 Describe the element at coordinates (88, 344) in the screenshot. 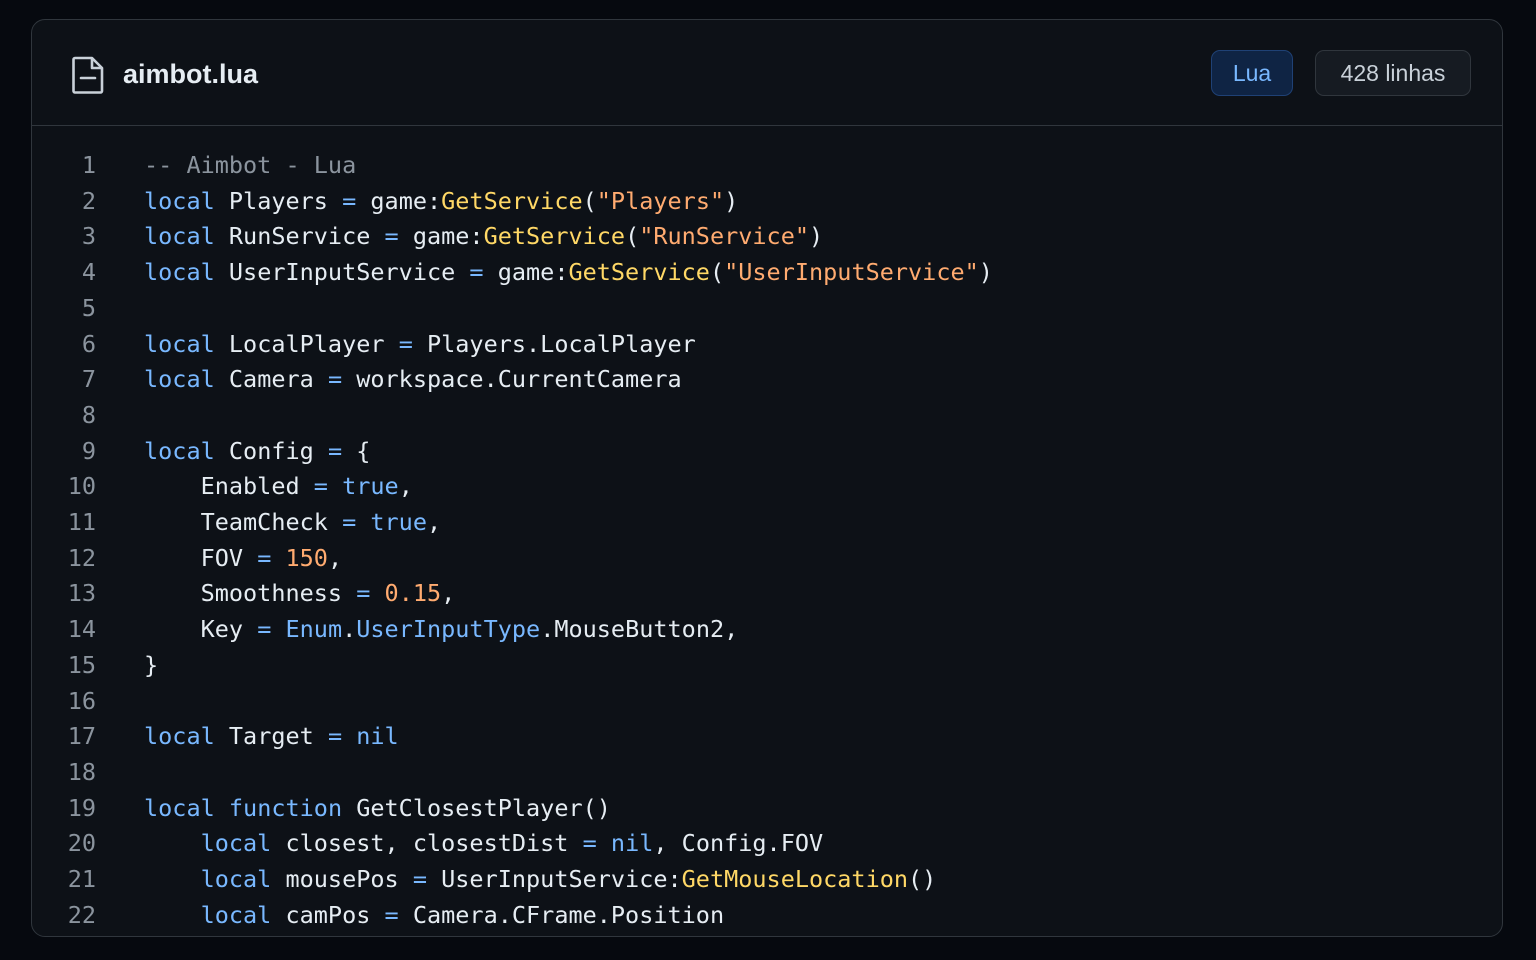

I see `line-number: 6` at that location.